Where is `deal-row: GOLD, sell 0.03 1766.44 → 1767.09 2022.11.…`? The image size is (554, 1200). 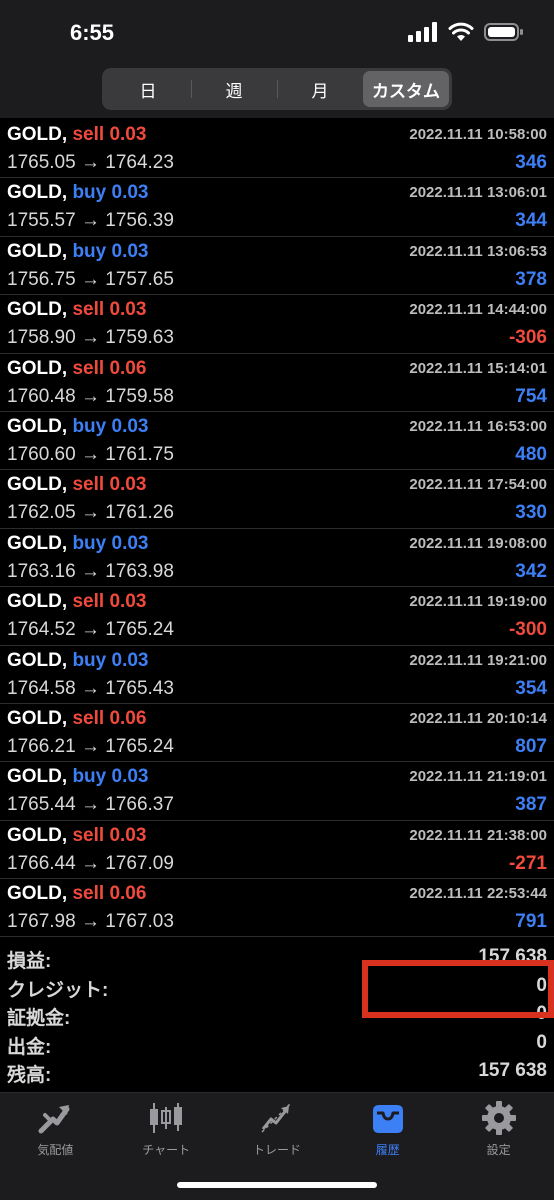 deal-row: GOLD, sell 0.03 1766.44 → 1767.09 2022.11.… is located at coordinates (277, 850).